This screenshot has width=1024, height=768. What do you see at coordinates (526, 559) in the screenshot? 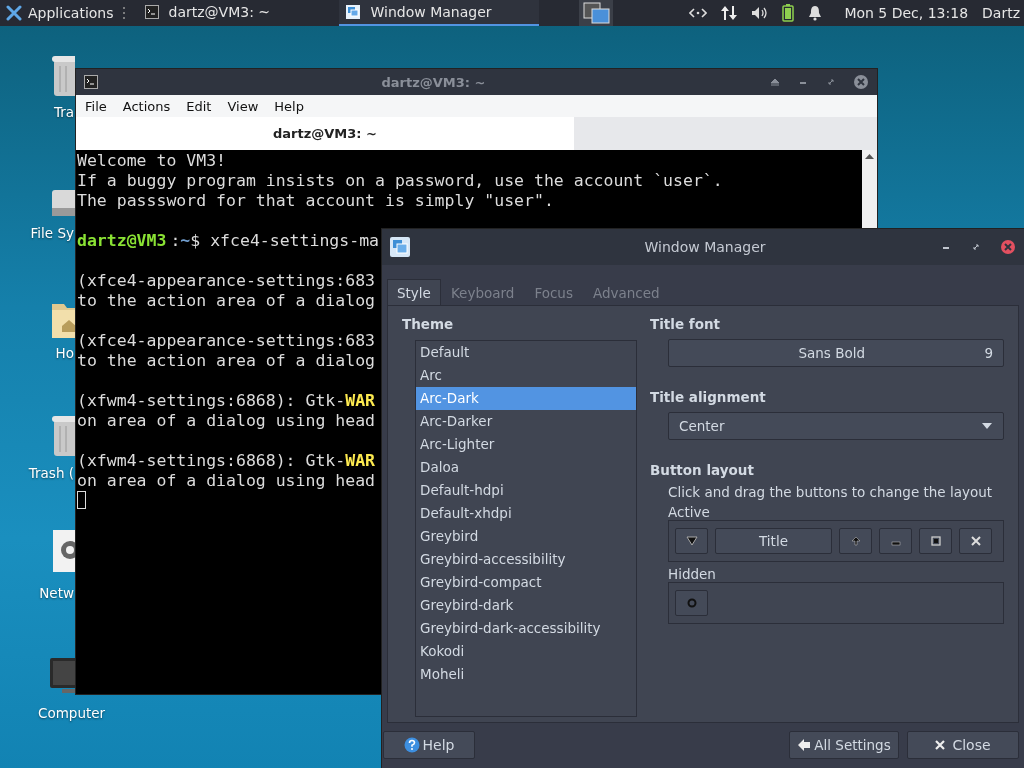
I see `theme-list-item: Greybird-accessibility` at bounding box center [526, 559].